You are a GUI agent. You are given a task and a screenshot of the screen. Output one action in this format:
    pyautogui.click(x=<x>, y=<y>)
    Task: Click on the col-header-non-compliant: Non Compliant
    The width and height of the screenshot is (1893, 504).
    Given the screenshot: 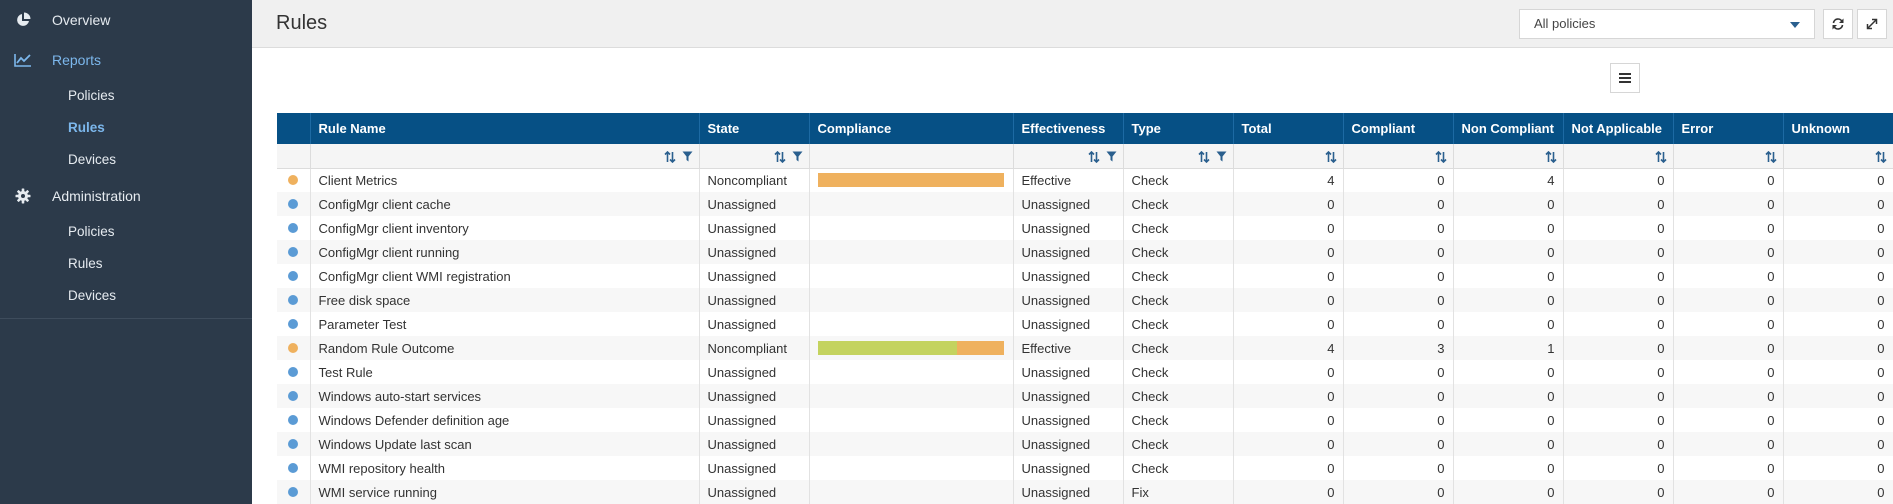 What is the action you would take?
    pyautogui.click(x=1508, y=128)
    